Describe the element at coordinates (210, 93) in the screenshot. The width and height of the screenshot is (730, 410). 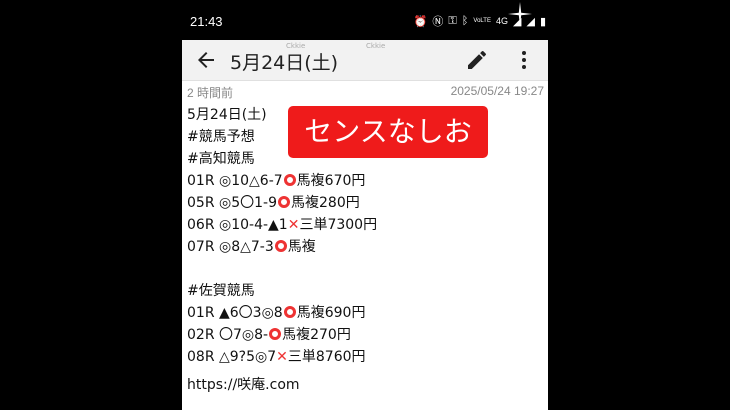
I see `relative-time: 2 時間前` at that location.